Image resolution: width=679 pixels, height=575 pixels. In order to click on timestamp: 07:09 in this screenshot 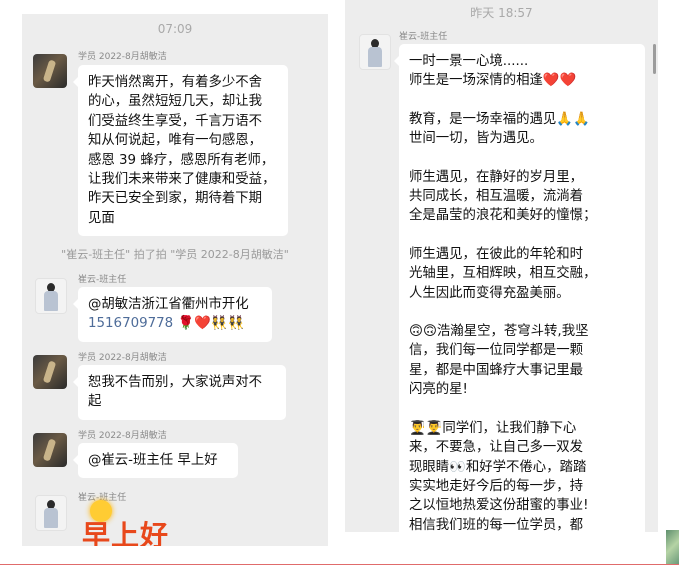, I will do `click(175, 29)`.